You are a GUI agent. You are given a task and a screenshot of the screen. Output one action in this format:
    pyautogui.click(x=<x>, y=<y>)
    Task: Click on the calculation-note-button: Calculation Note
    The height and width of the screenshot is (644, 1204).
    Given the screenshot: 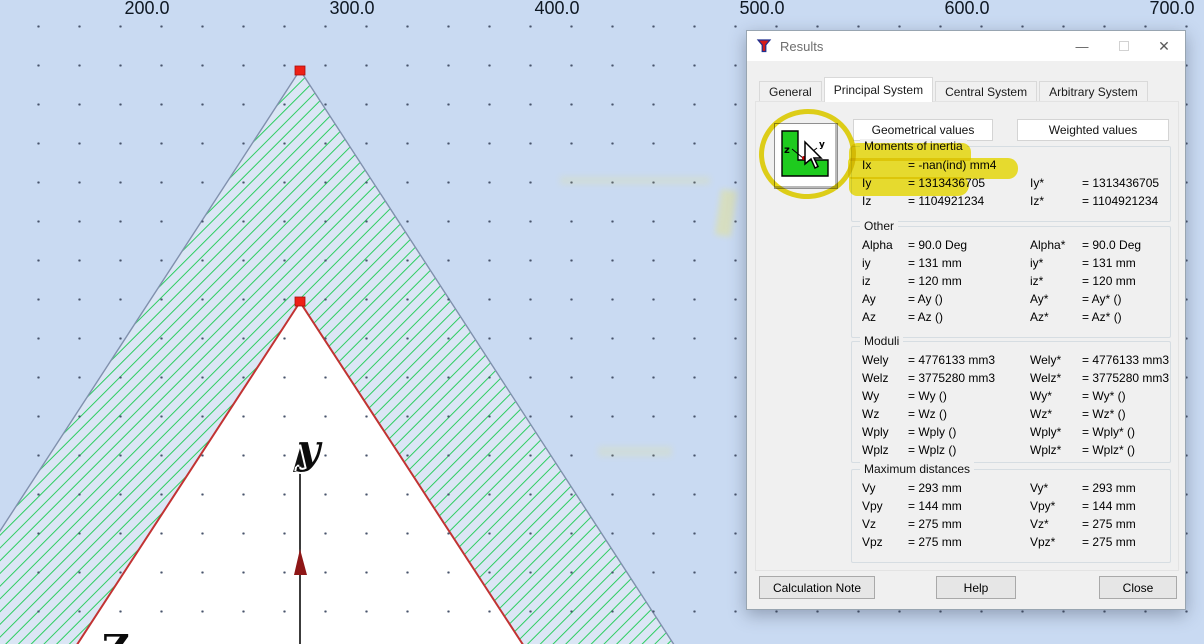 What is the action you would take?
    pyautogui.click(x=817, y=587)
    